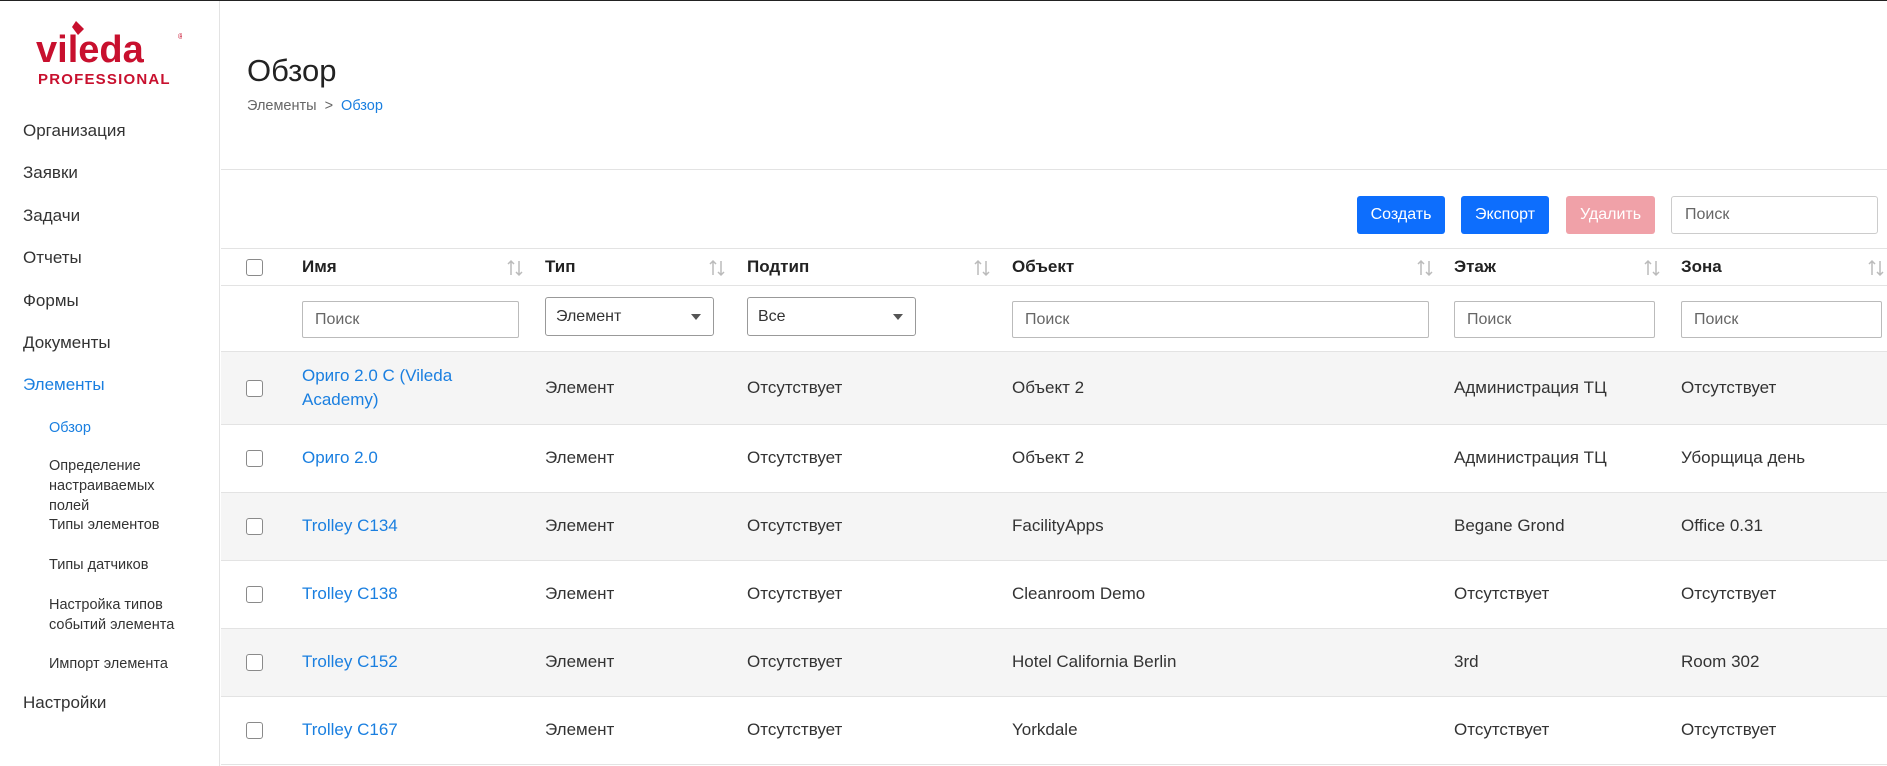 This screenshot has height=766, width=1887. I want to click on sidebar-item-reports: Отчеты, so click(110, 267).